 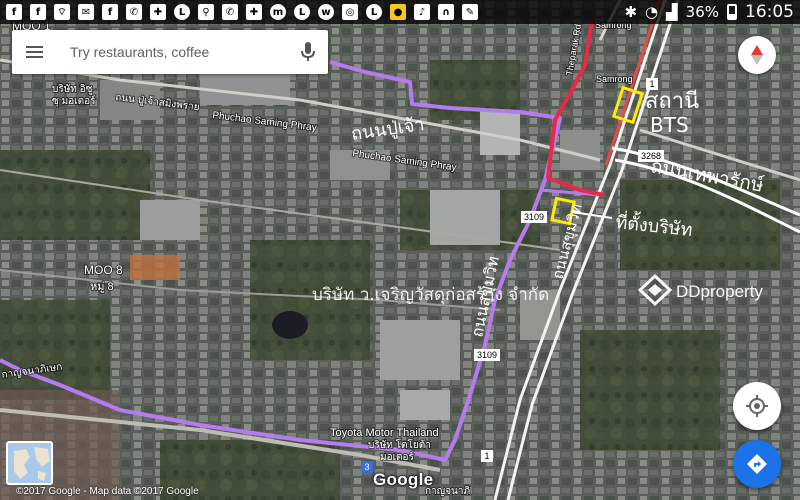 What do you see at coordinates (757, 406) in the screenshot?
I see `my-location-icon` at bounding box center [757, 406].